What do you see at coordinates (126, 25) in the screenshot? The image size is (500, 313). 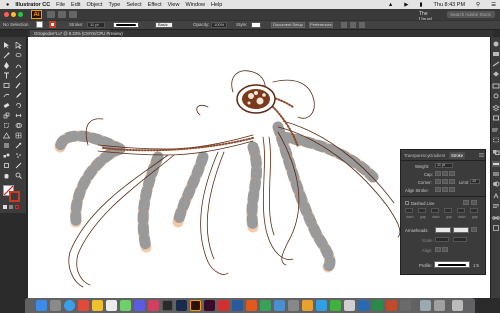 I see `variable-width-profile` at bounding box center [126, 25].